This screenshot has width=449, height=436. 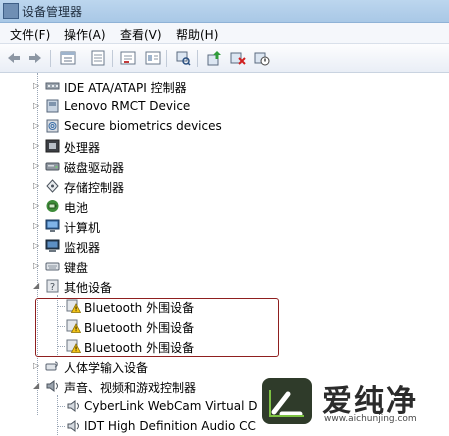 What do you see at coordinates (98, 58) in the screenshot?
I see `help-icon` at bounding box center [98, 58].